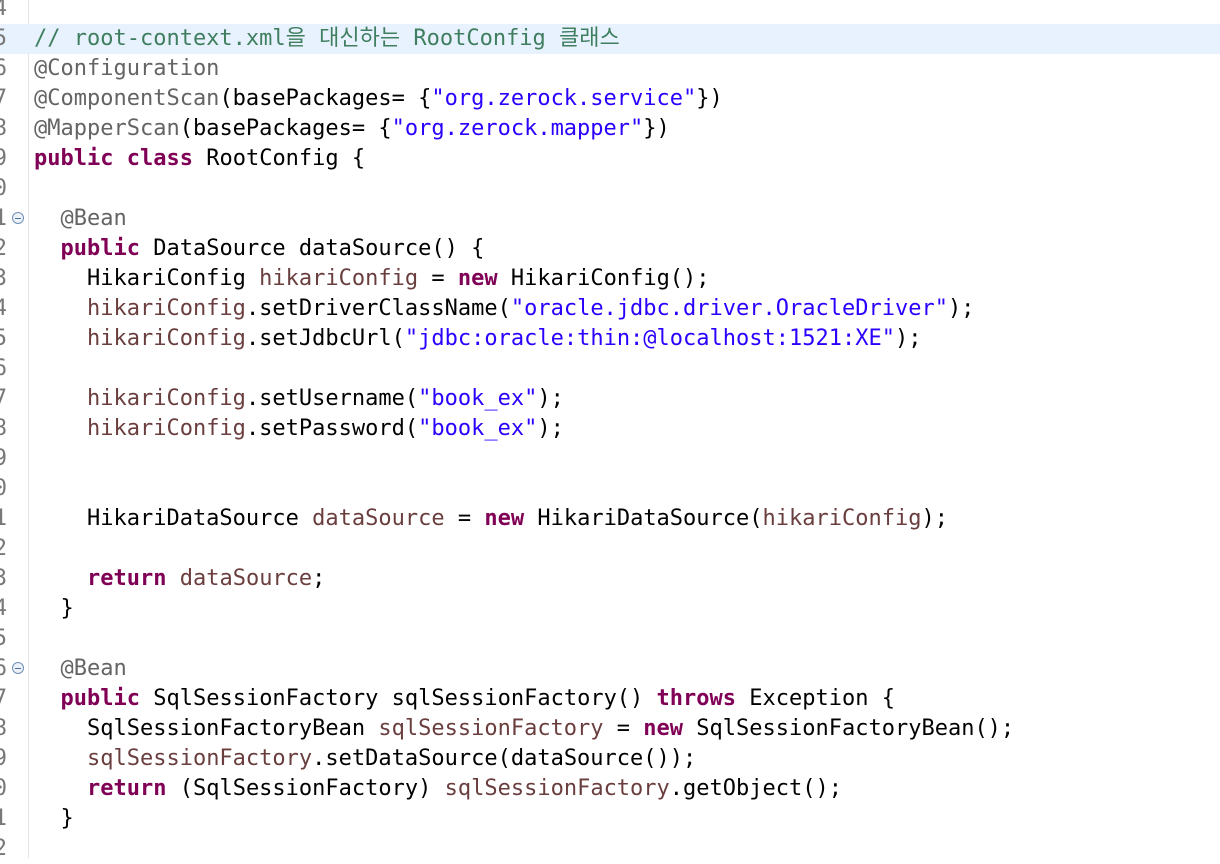  What do you see at coordinates (663, 728) in the screenshot?
I see `code-token-kw: new` at bounding box center [663, 728].